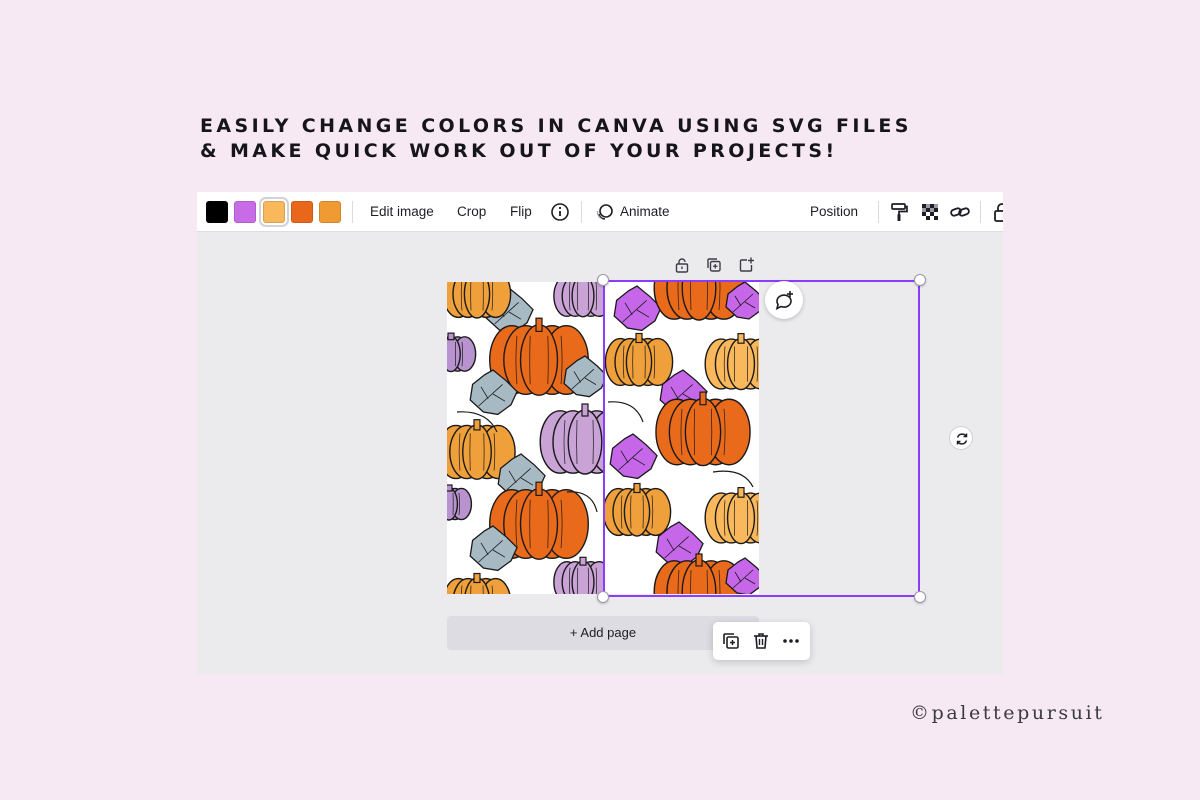  What do you see at coordinates (519, 151) in the screenshot?
I see `headline-line-2: & MAKE QUICK WORK OUT OF YOUR PROJECTS!` at bounding box center [519, 151].